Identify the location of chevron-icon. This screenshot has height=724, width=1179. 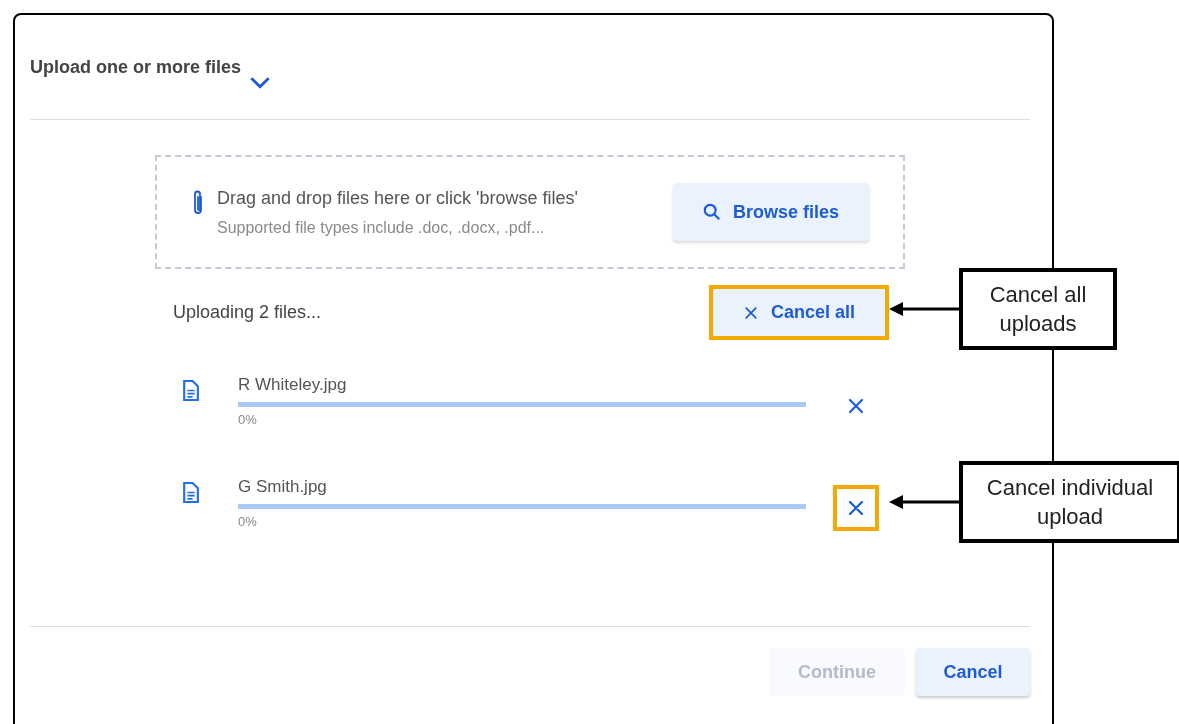
(260, 82).